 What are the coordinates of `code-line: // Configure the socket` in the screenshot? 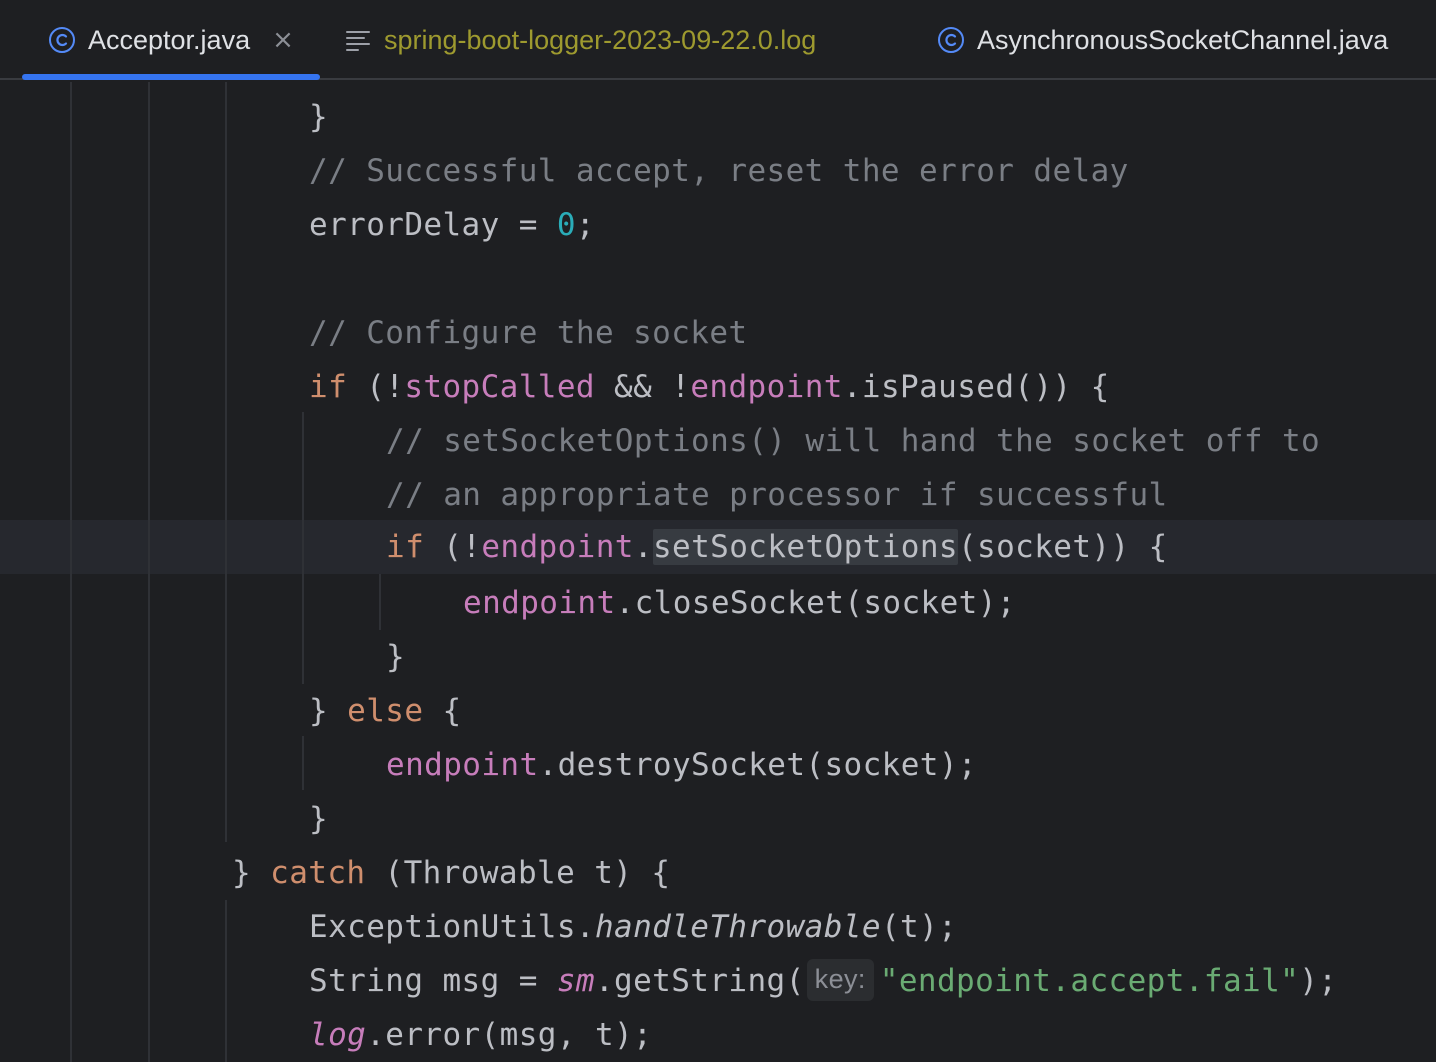 It's located at (528, 333).